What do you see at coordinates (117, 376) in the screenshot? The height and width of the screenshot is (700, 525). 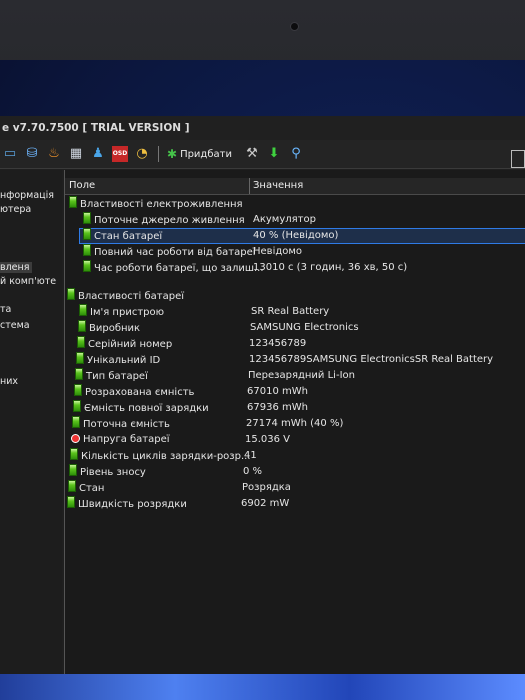 I see `row-field: Тип батареї` at bounding box center [117, 376].